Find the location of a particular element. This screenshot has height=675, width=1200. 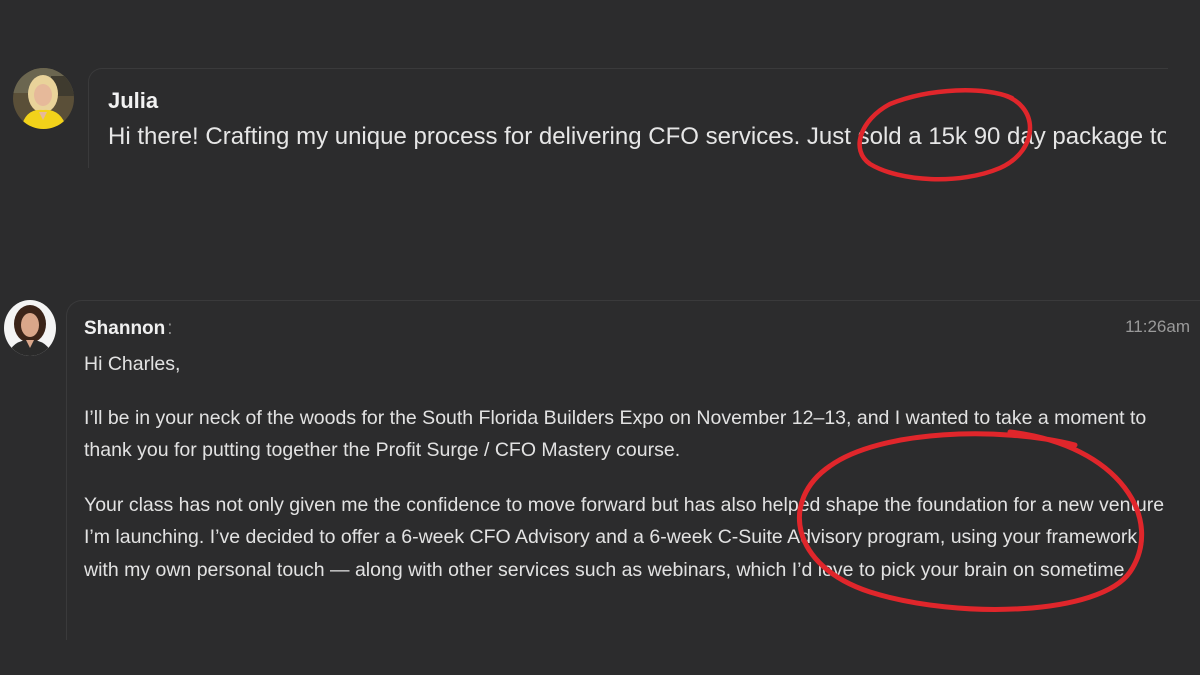

julia-avatar is located at coordinates (43, 98).